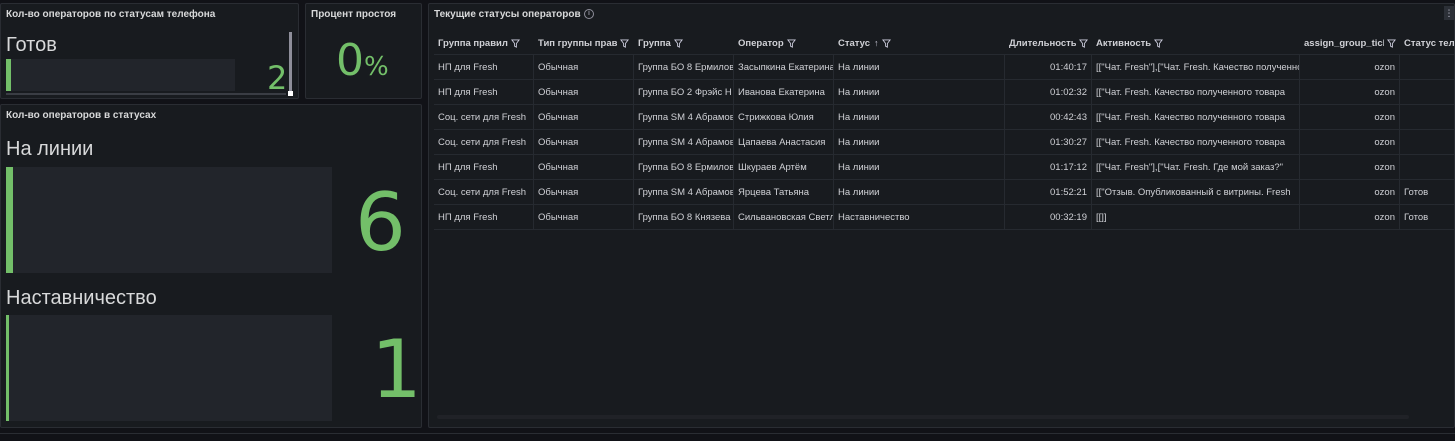  What do you see at coordinates (919, 217) in the screenshot?
I see `table-cell-status: Наставничество` at bounding box center [919, 217].